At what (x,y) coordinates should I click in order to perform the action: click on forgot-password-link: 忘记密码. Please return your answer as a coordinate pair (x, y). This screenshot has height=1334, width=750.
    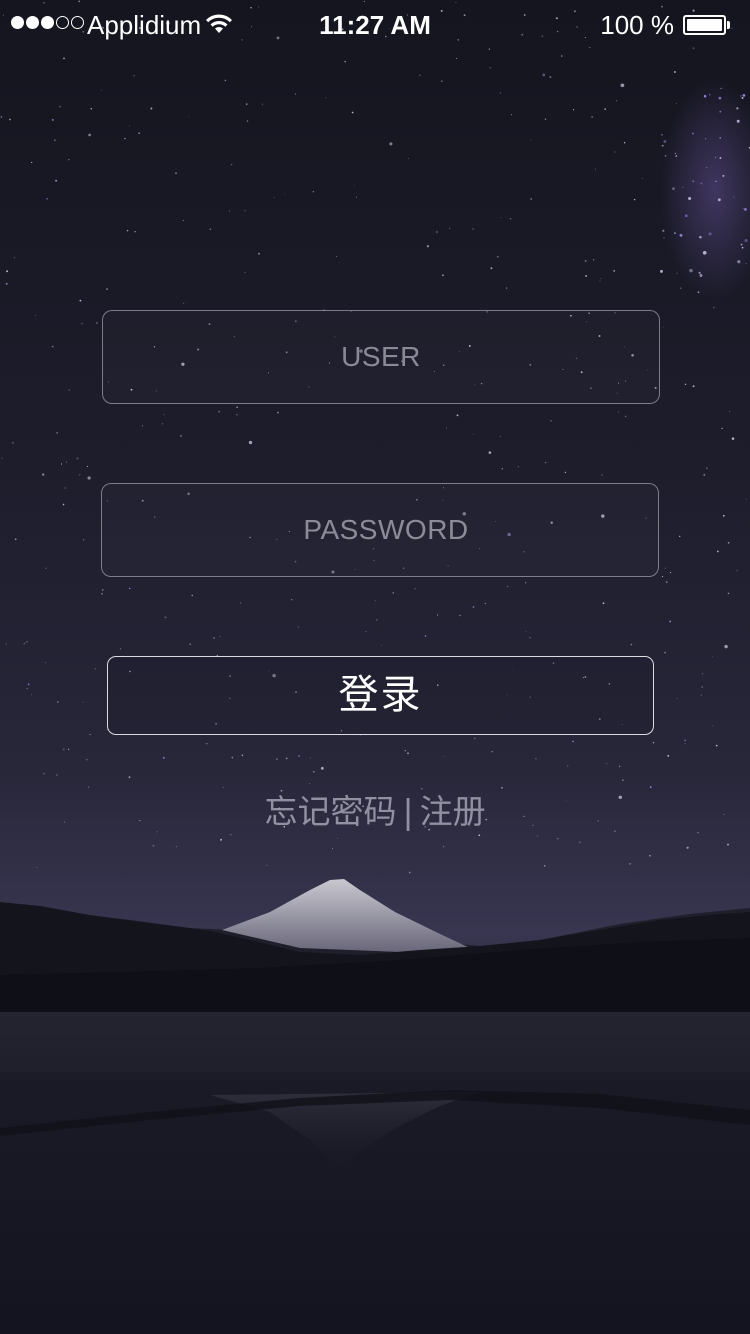
    Looking at the image, I should click on (330, 811).